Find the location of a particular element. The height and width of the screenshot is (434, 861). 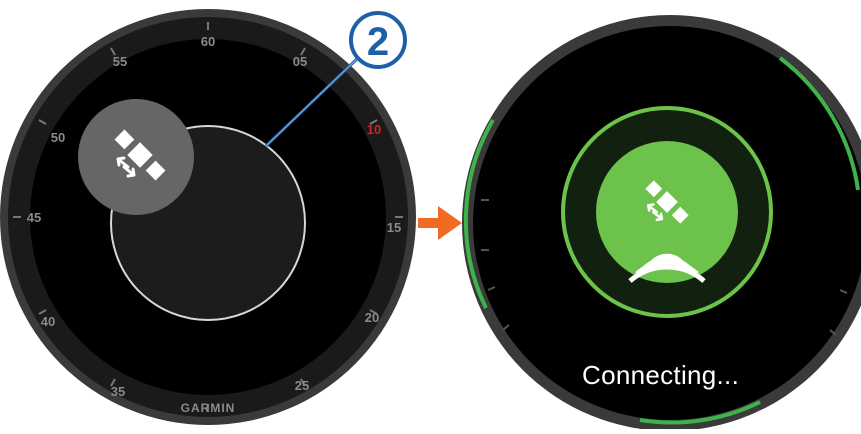

brand-logo: GARMIN is located at coordinates (208, 408).